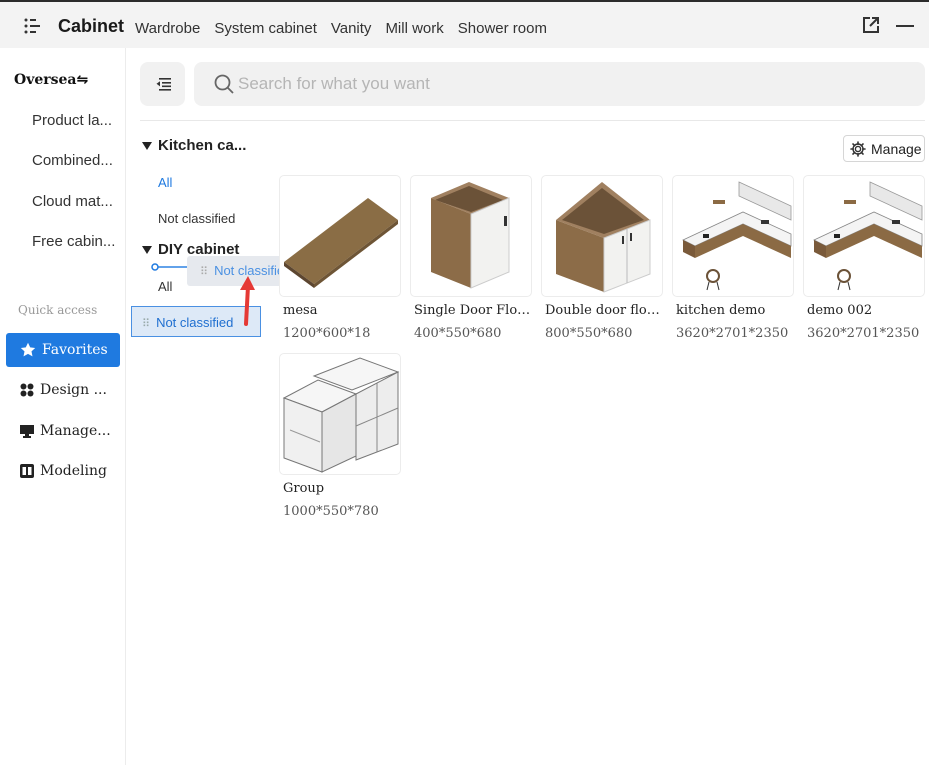  I want to click on collapse-icon, so click(163, 84).